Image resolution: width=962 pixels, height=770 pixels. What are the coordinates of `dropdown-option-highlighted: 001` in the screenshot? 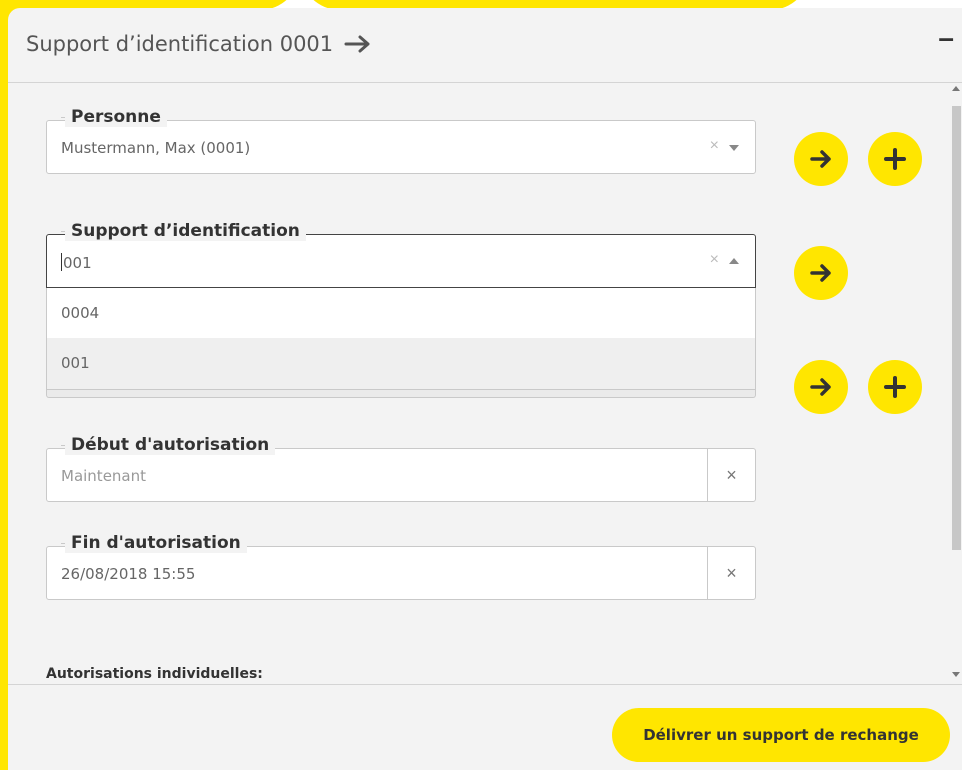 It's located at (401, 363).